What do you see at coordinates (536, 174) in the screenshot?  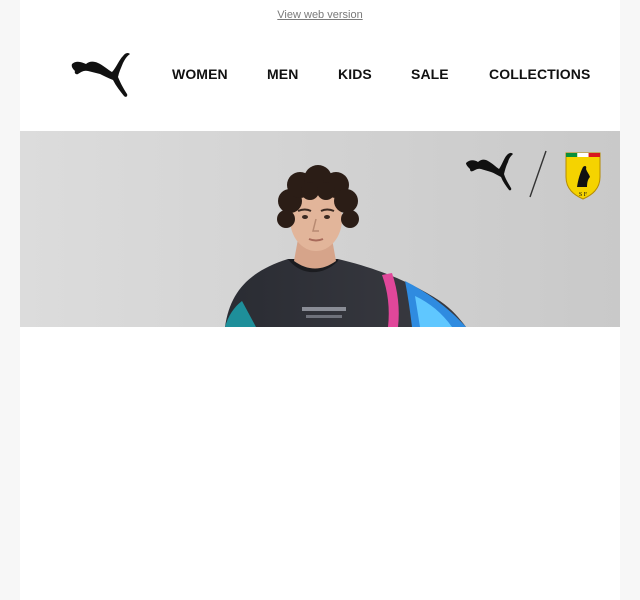 I see `hero-brand-logos: S F` at bounding box center [536, 174].